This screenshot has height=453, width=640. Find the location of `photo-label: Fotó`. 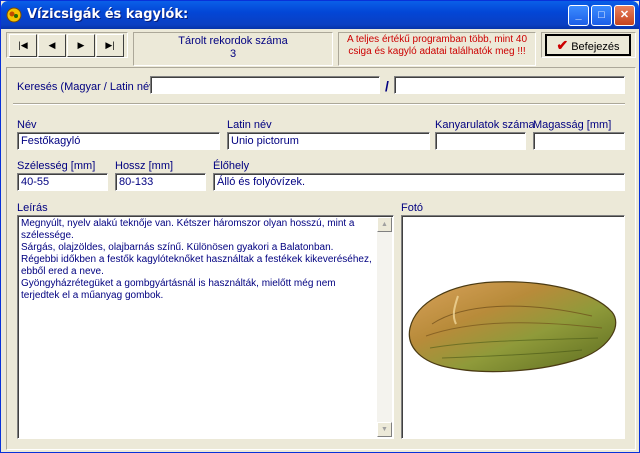

photo-label: Fotó is located at coordinates (412, 208).